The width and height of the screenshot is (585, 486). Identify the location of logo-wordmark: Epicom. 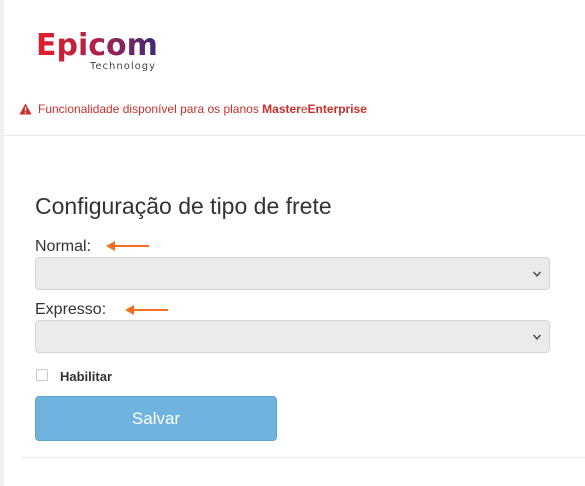
(97, 45).